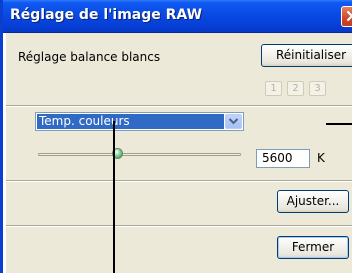  Describe the element at coordinates (114, 197) in the screenshot. I see `callout-line-slider` at that location.